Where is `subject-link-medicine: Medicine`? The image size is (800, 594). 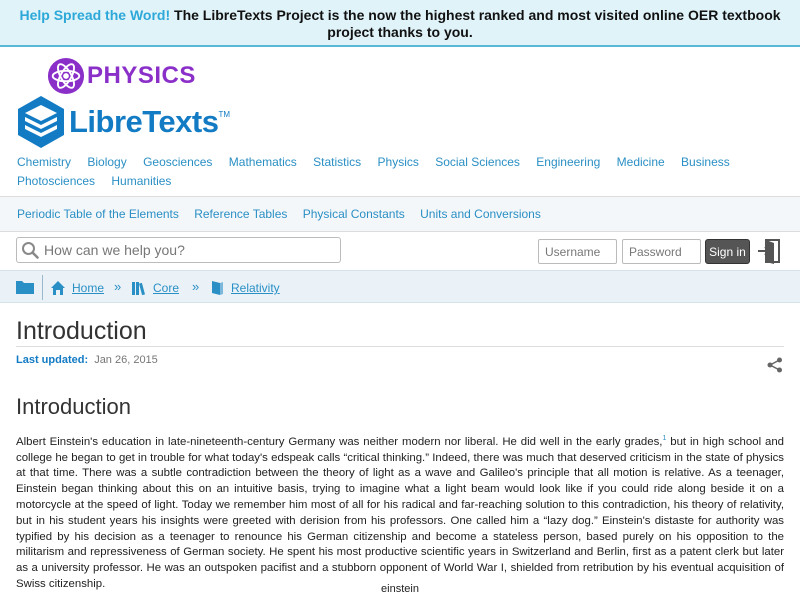 subject-link-medicine: Medicine is located at coordinates (641, 162).